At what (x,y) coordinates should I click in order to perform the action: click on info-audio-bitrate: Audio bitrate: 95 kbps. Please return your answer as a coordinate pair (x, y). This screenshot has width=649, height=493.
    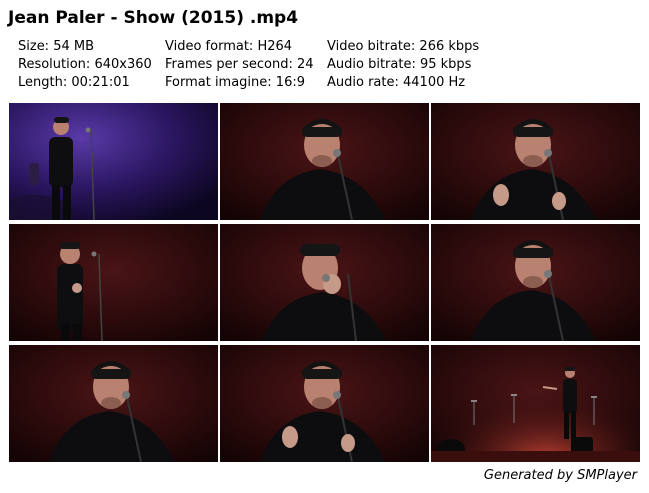
    Looking at the image, I should click on (399, 64).